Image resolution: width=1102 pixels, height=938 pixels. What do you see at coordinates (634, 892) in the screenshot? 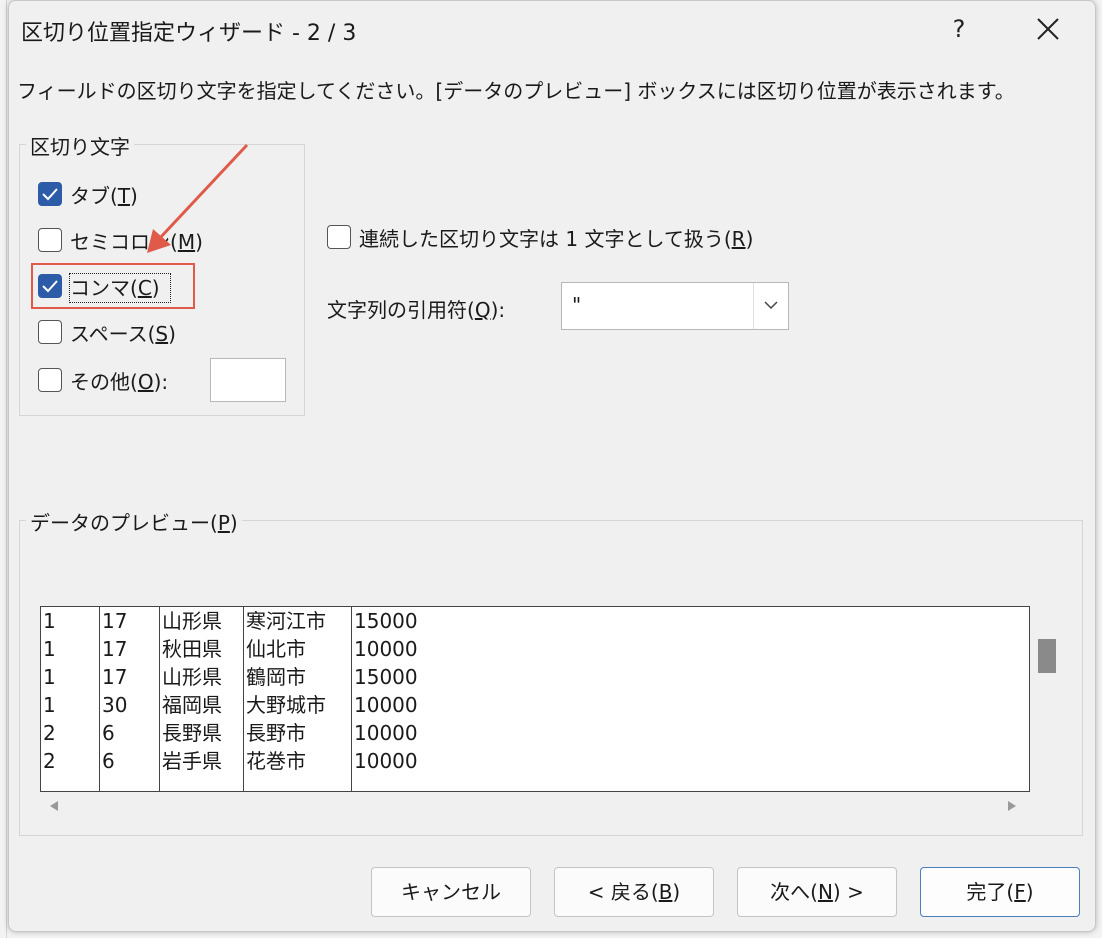
I see `back-button: < 戻る(B)` at bounding box center [634, 892].